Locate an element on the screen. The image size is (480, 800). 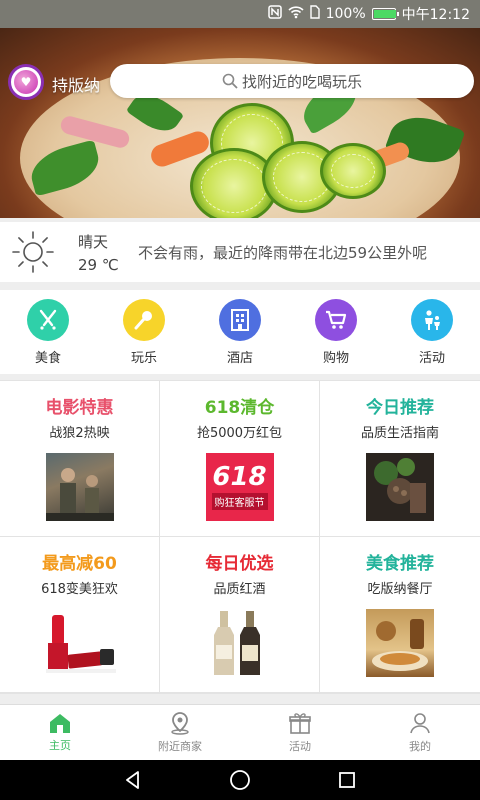
app-logo: ♥ is located at coordinates (26, 82).